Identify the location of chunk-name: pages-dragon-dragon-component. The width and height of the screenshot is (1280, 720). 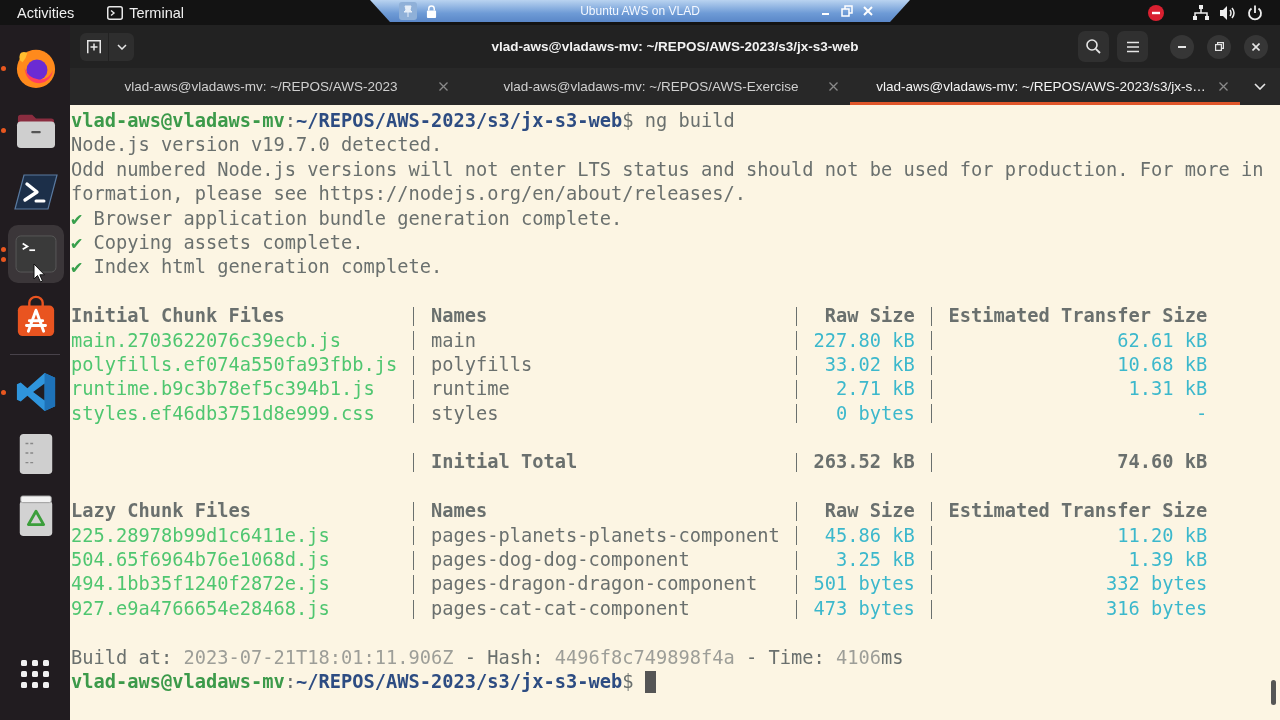
(594, 584).